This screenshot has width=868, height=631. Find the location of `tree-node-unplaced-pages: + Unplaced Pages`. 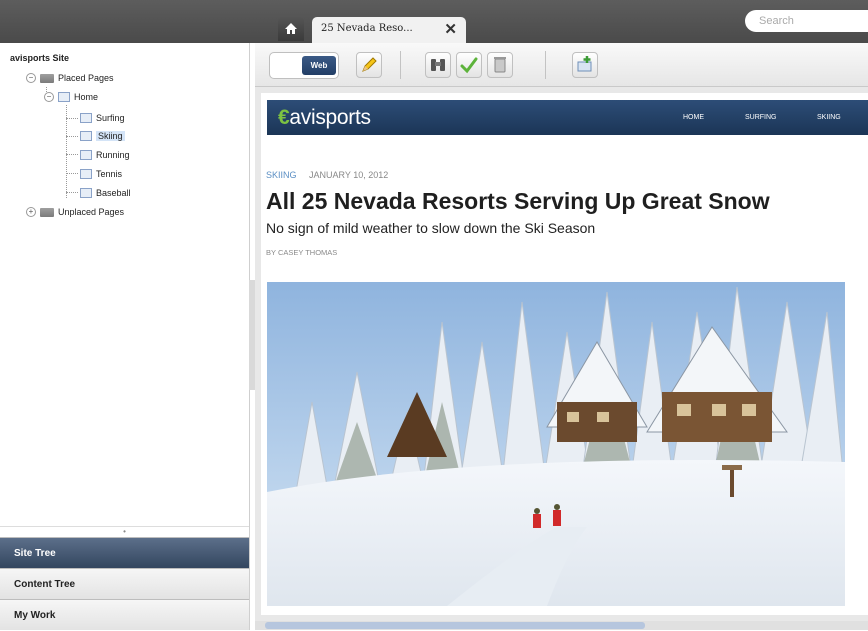

tree-node-unplaced-pages: + Unplaced Pages is located at coordinates (75, 212).